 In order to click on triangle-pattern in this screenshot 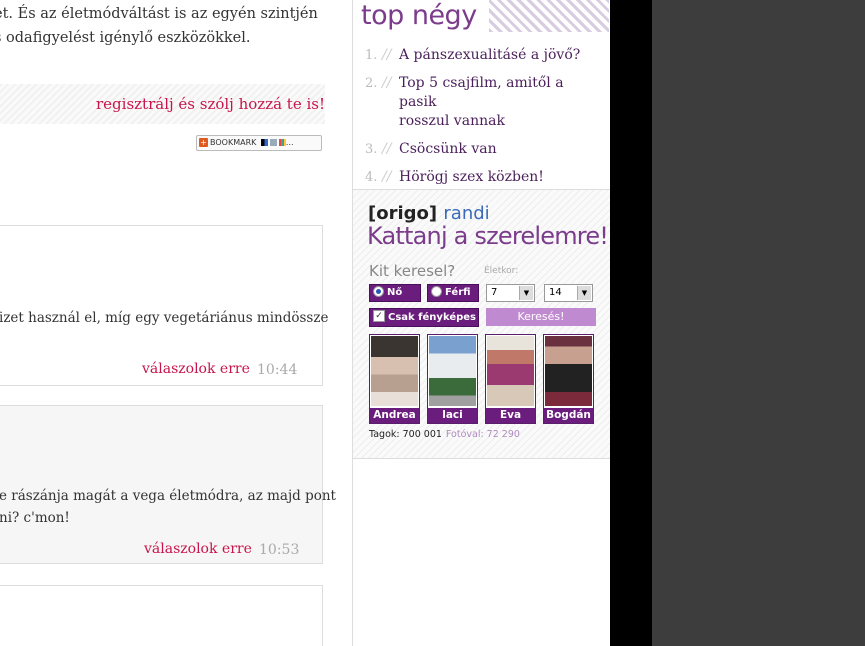, I will do `click(549, 16)`.